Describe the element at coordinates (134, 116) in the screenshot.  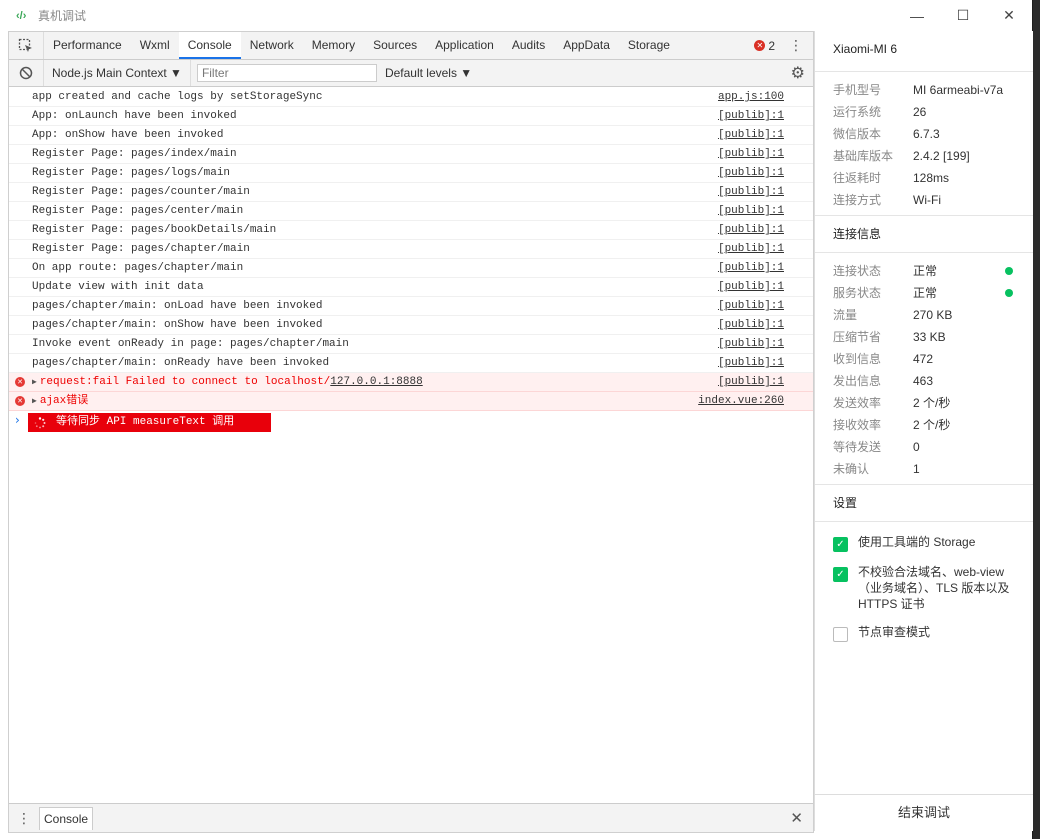
I see `log-message: App: onLaunch have been invoked` at that location.